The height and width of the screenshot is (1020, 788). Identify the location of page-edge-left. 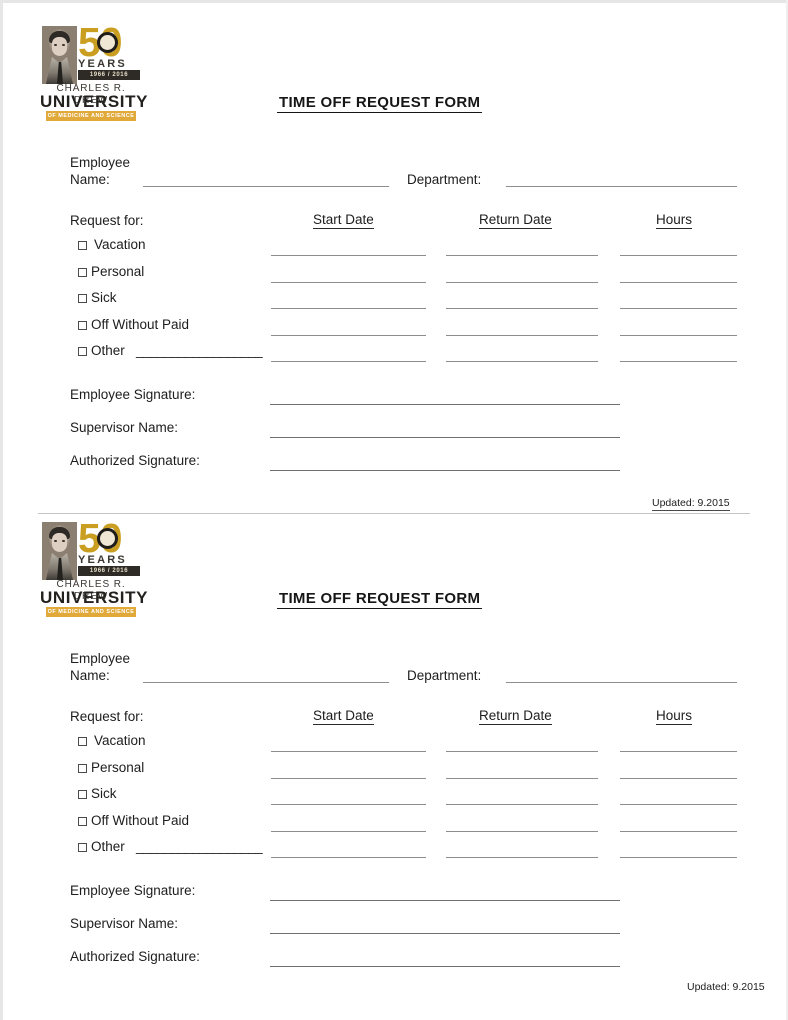
(1, 510).